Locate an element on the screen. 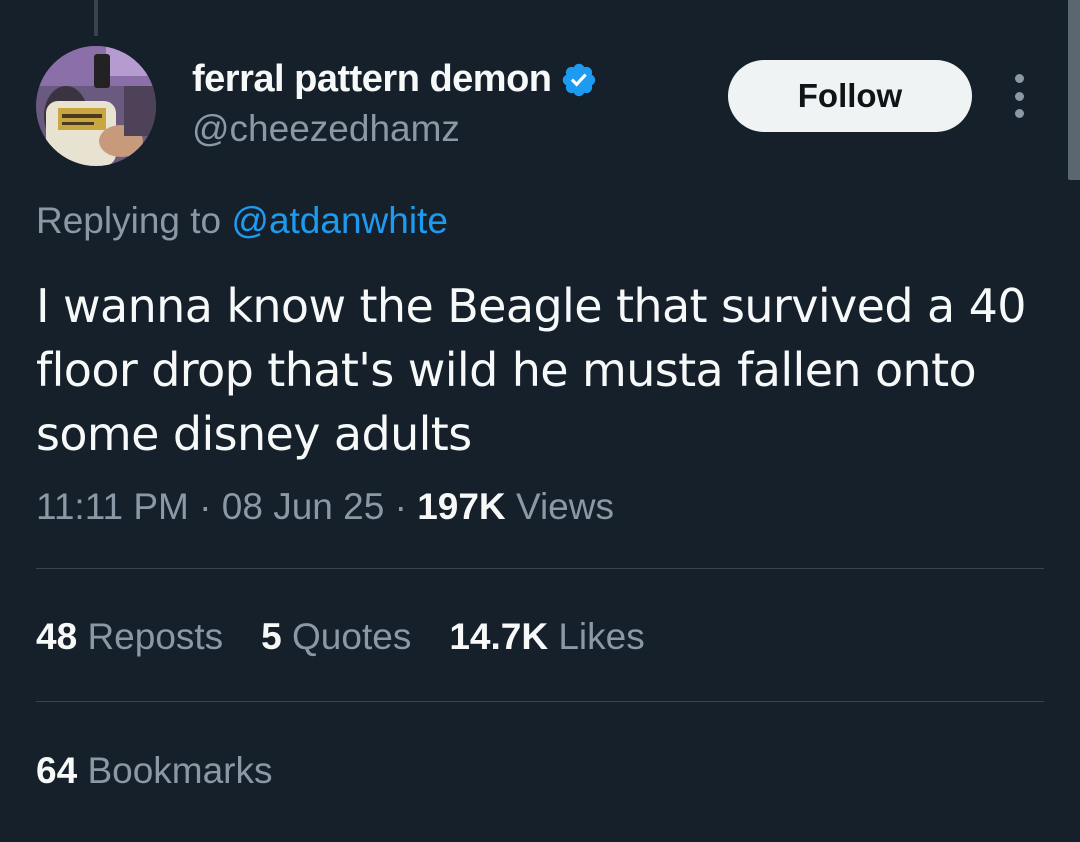 Image resolution: width=1080 pixels, height=842 pixels. quotes-stat: 5 Quotes is located at coordinates (336, 637).